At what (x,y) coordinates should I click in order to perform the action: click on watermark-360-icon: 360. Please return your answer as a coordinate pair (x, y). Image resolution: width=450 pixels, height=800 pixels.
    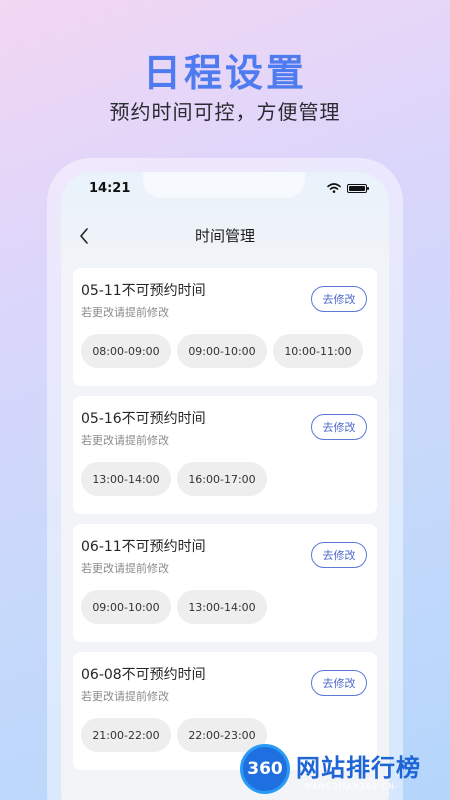
    Looking at the image, I should click on (265, 769).